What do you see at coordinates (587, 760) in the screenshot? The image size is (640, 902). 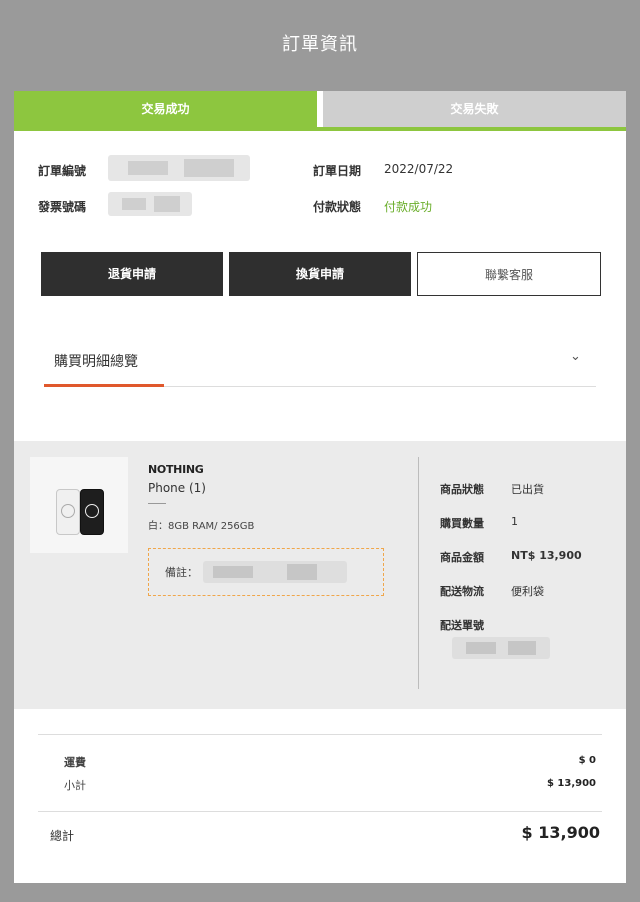 I see `shipping-fee-value: $ 0` at bounding box center [587, 760].